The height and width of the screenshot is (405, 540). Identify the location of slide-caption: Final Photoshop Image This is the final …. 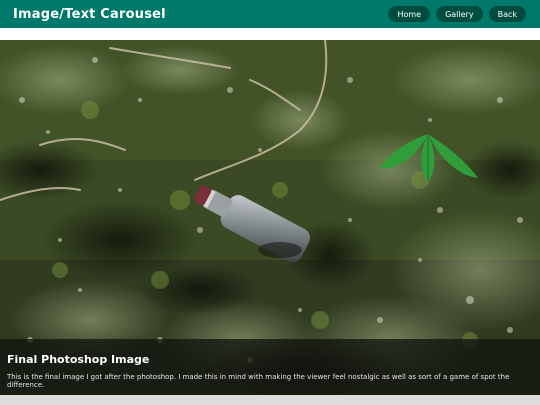
(270, 367).